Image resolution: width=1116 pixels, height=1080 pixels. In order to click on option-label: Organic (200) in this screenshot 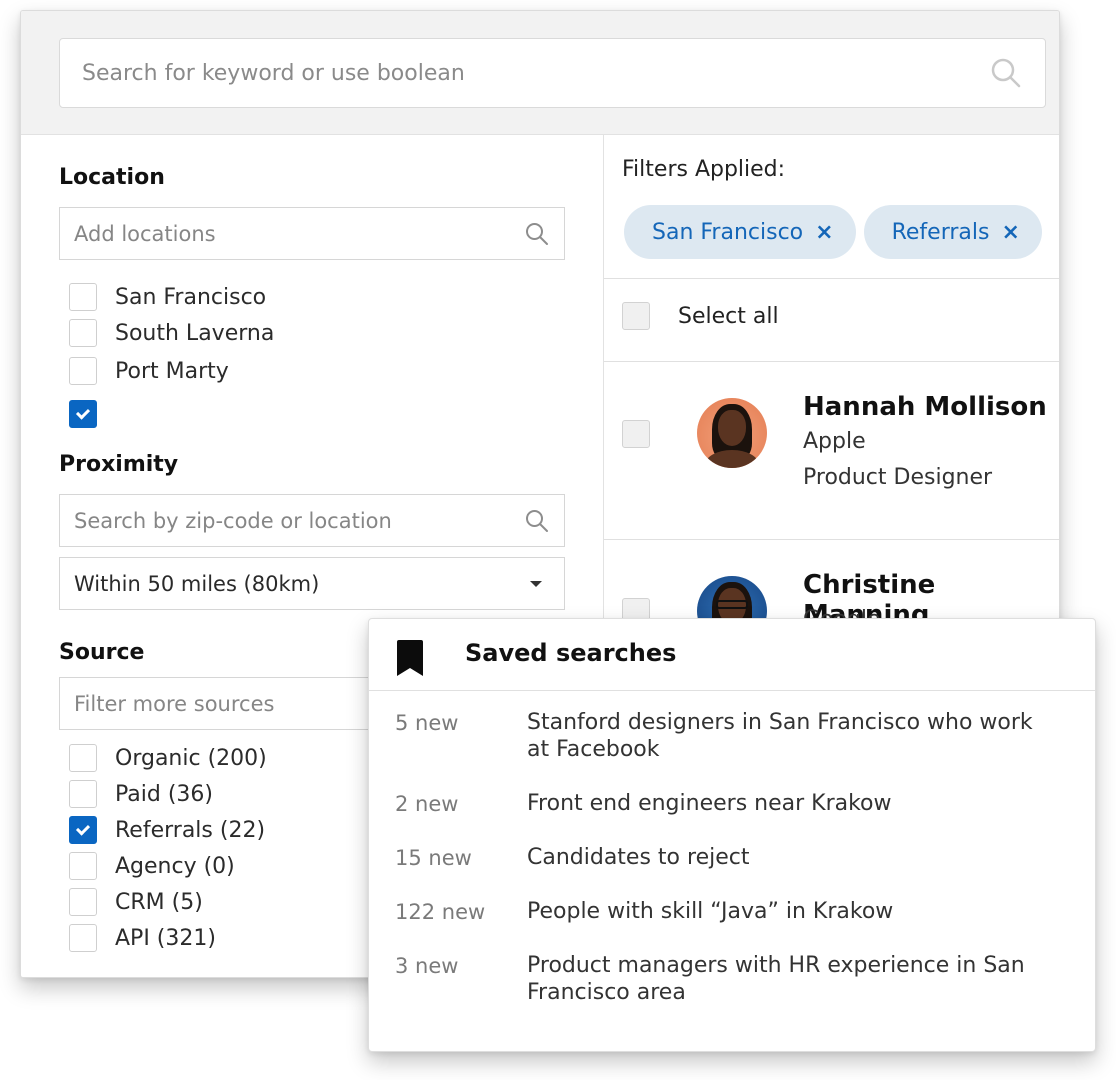, I will do `click(191, 758)`.